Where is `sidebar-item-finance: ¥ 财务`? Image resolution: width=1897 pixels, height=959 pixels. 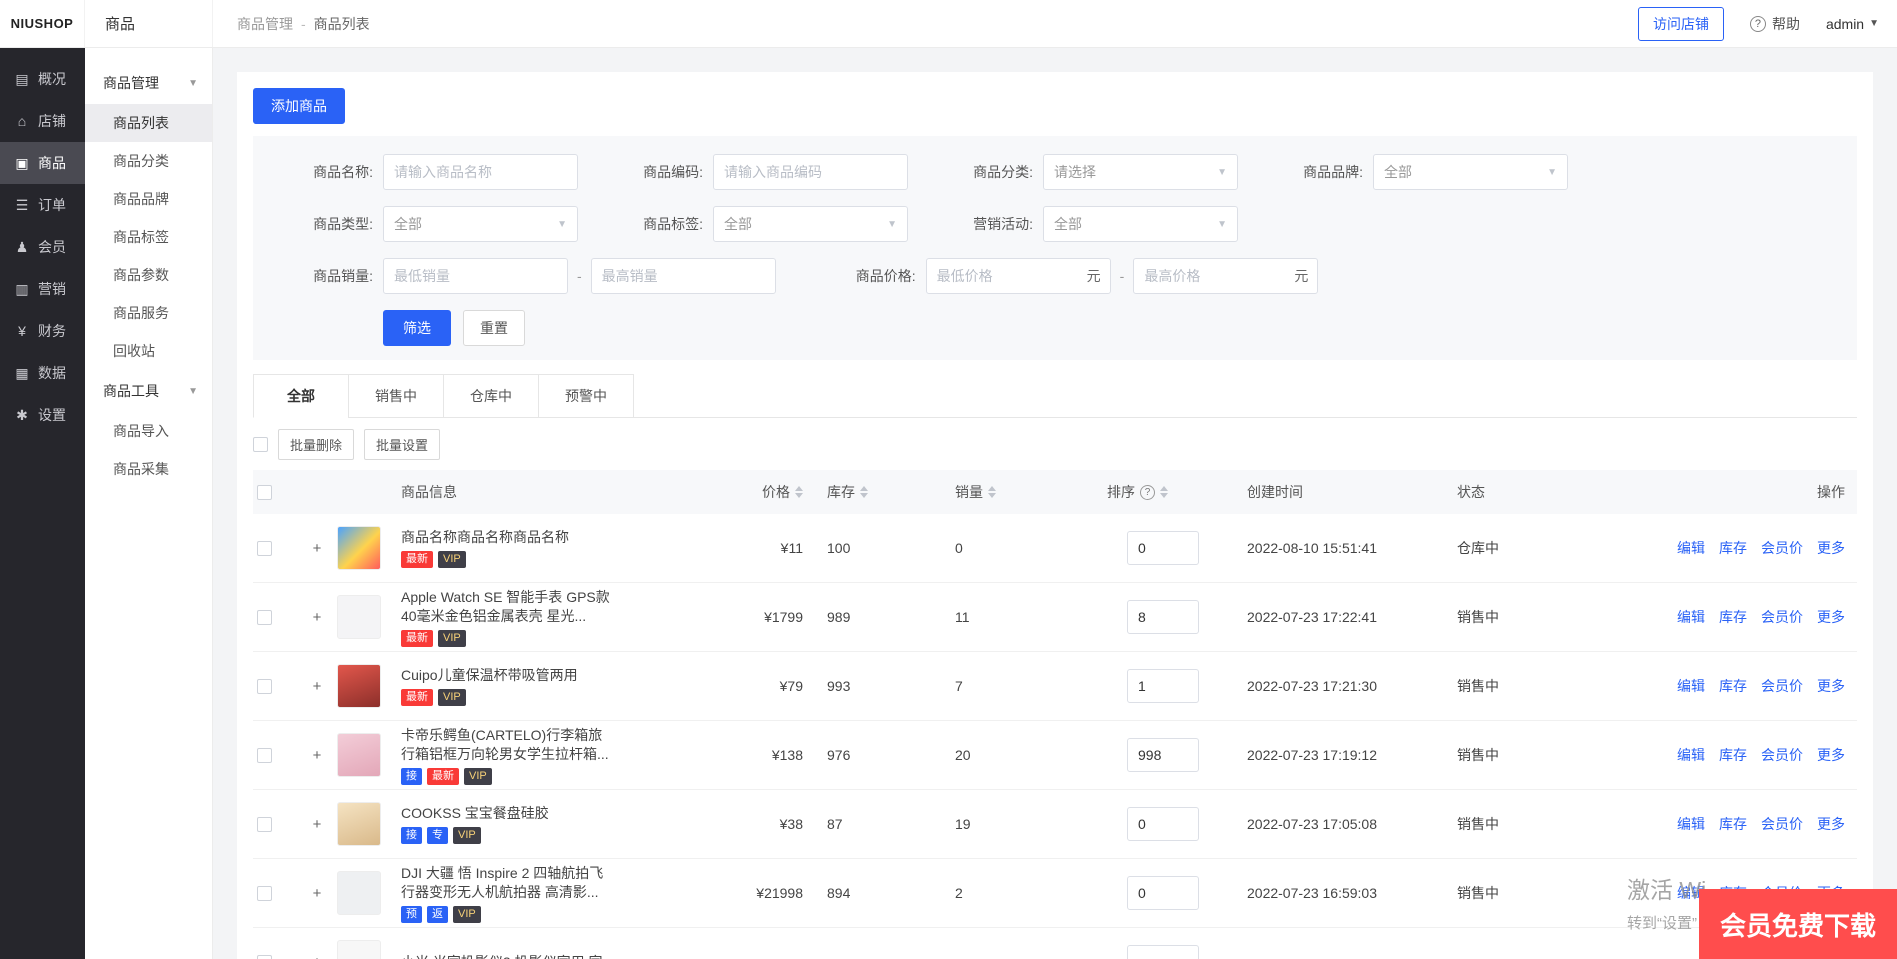 sidebar-item-finance: ¥ 财务 is located at coordinates (42, 331).